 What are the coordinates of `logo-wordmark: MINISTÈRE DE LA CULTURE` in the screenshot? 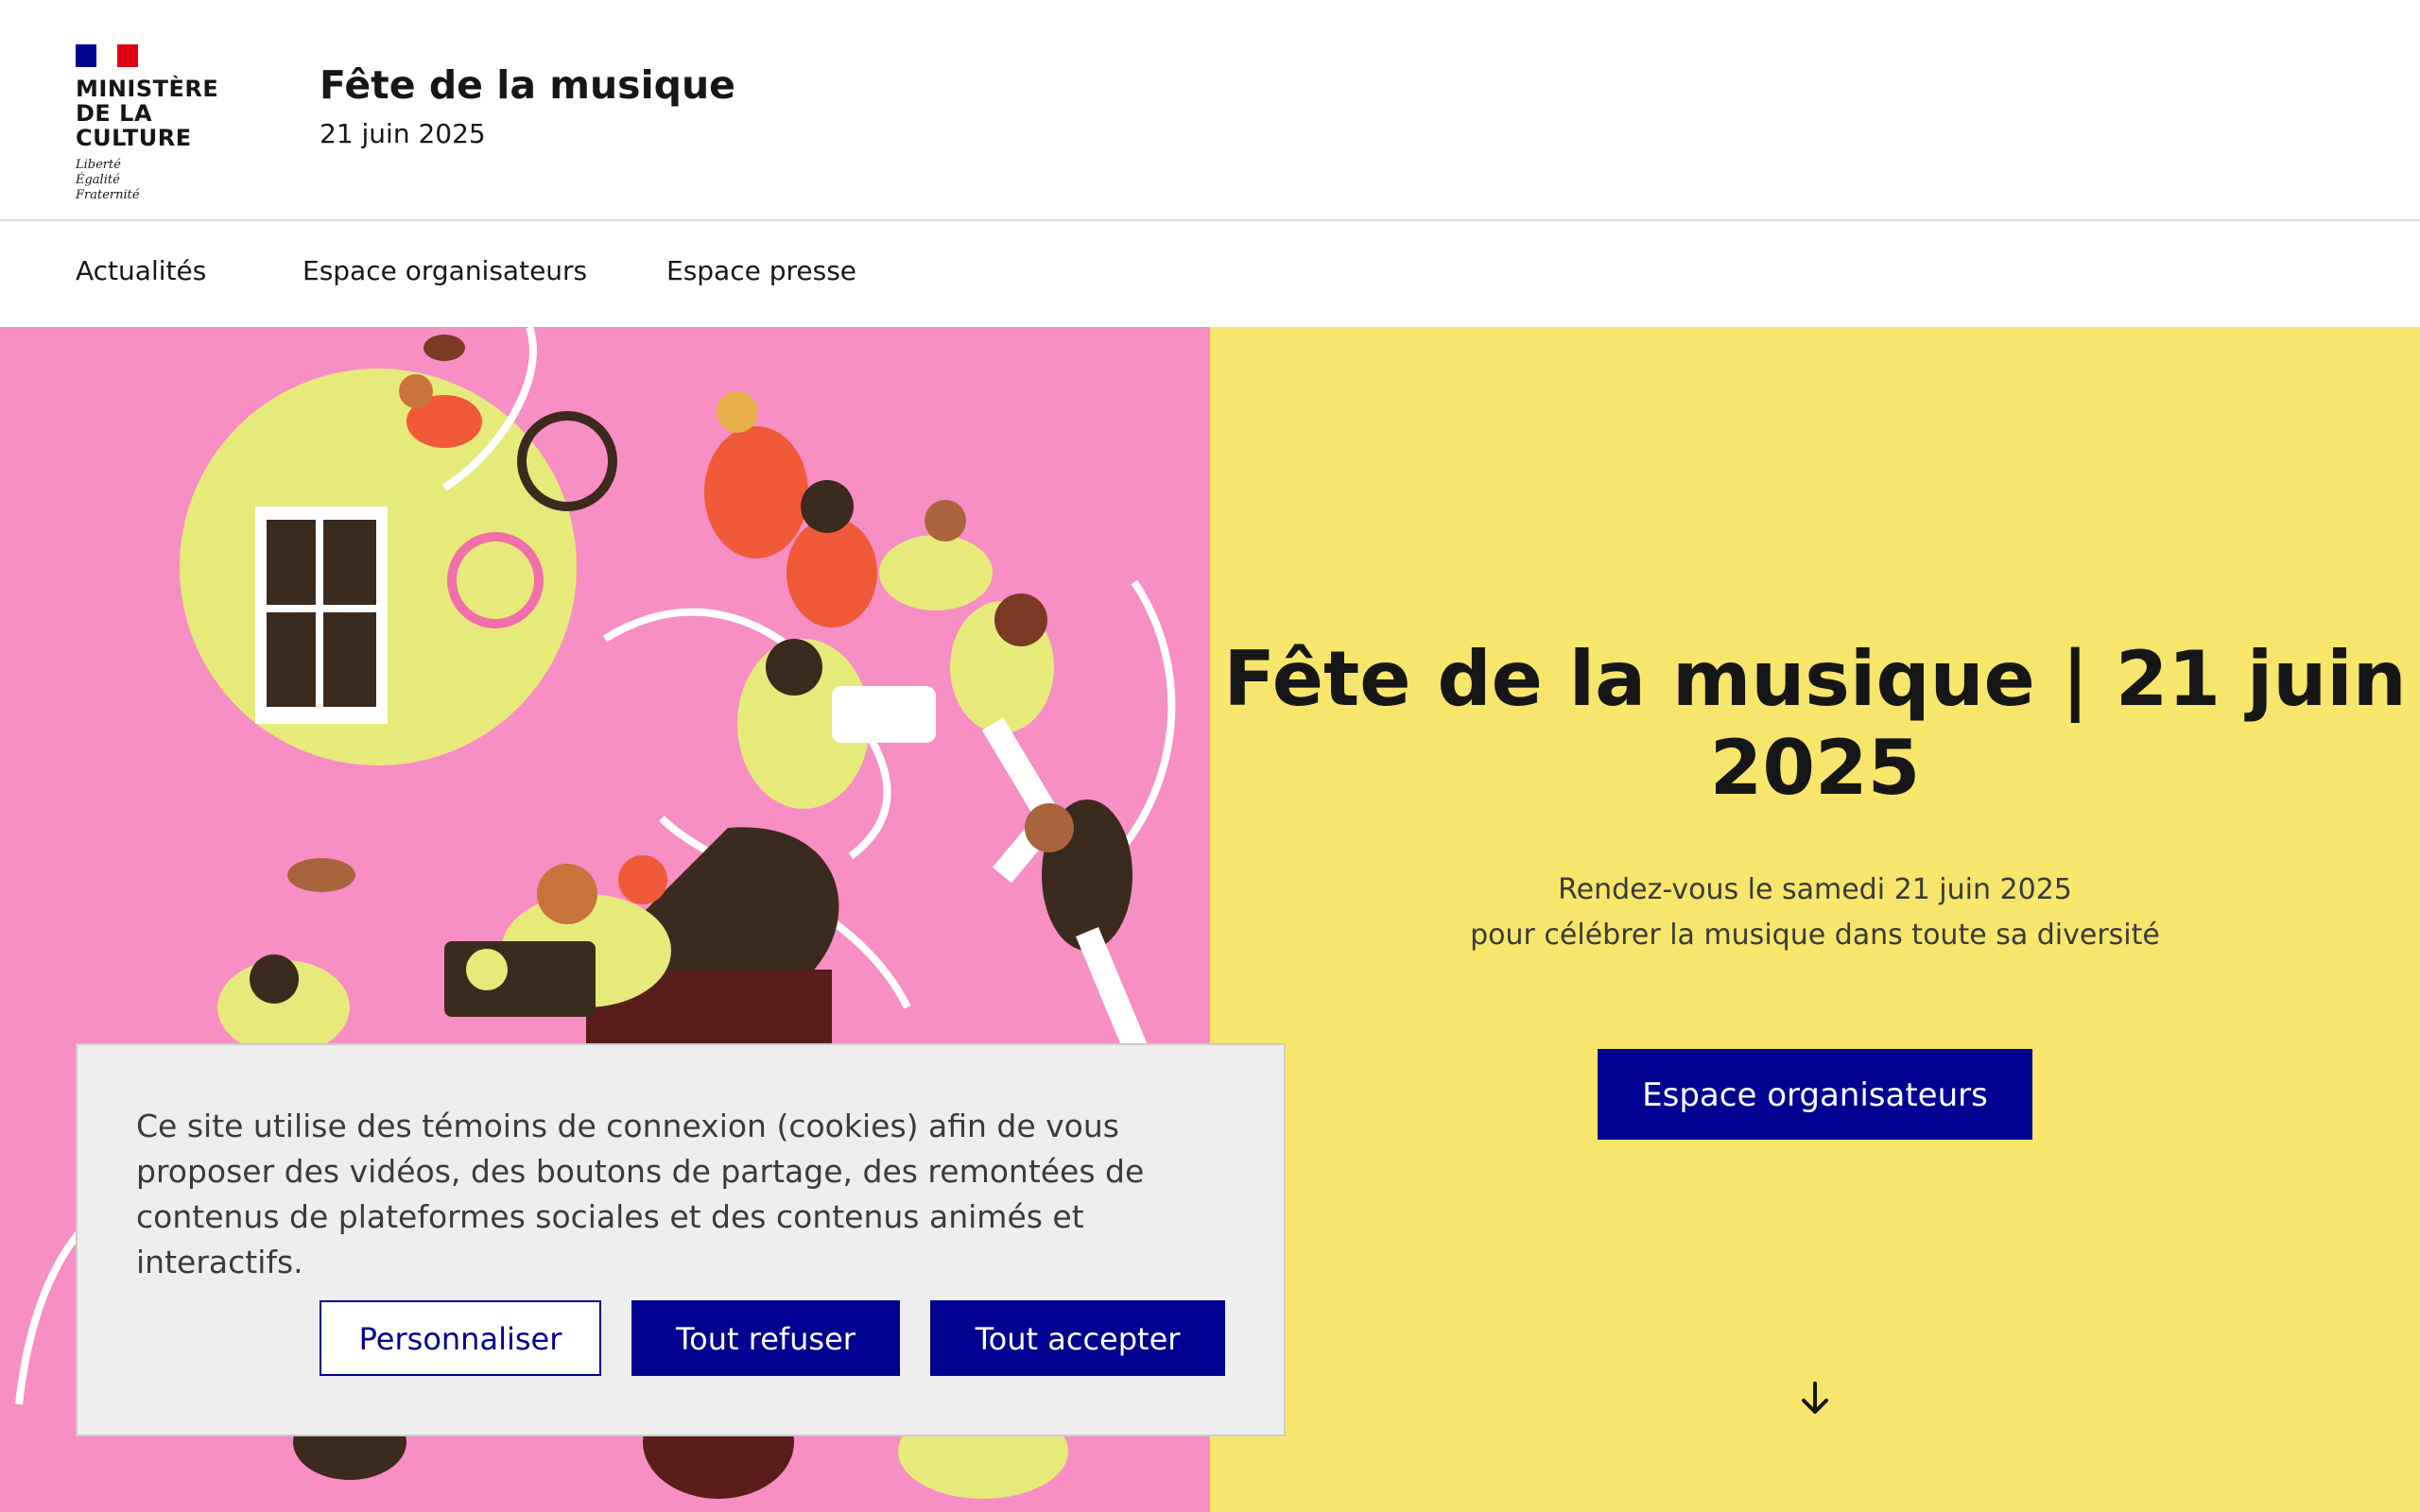 It's located at (175, 113).